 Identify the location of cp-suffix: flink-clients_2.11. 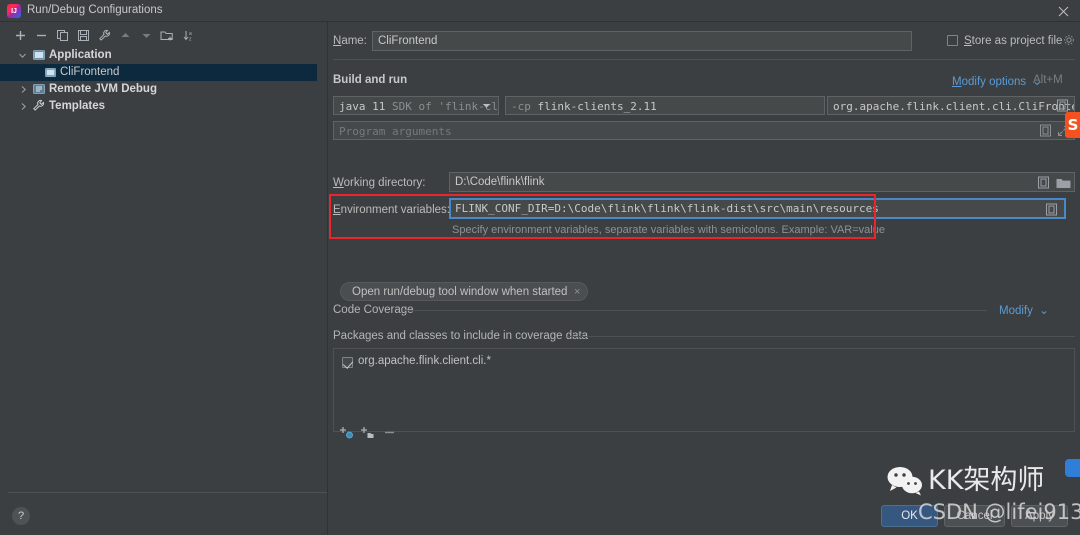
(597, 106).